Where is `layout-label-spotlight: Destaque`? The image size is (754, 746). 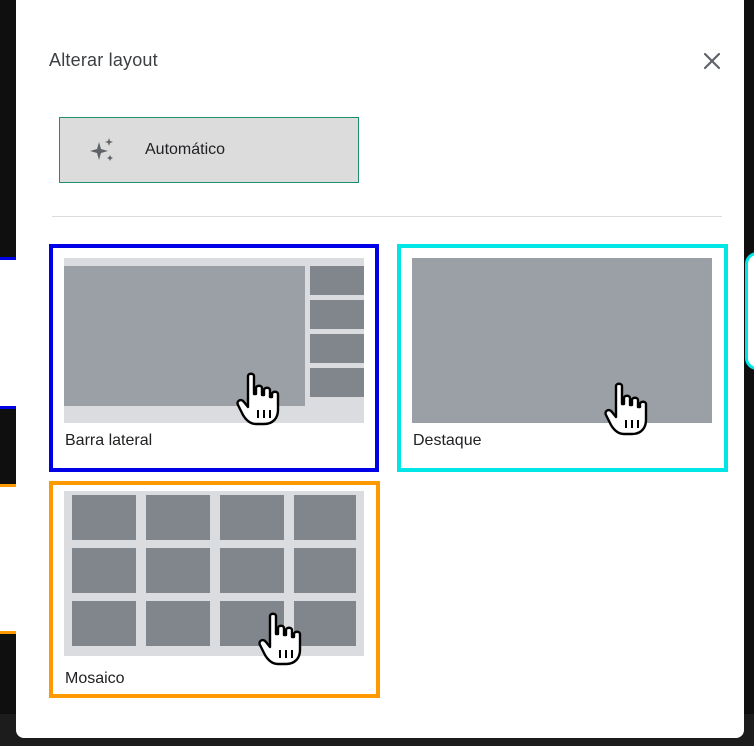
layout-label-spotlight: Destaque is located at coordinates (447, 440).